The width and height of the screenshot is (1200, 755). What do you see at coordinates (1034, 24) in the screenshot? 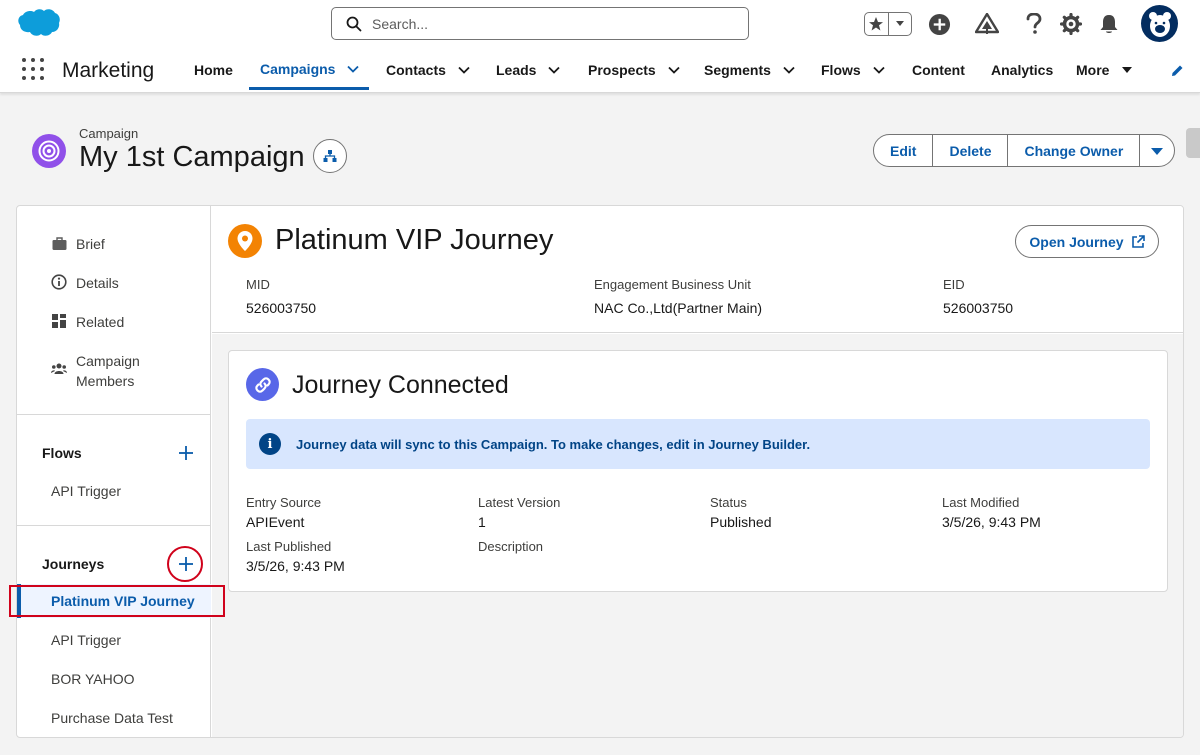
I see `help-icon` at bounding box center [1034, 24].